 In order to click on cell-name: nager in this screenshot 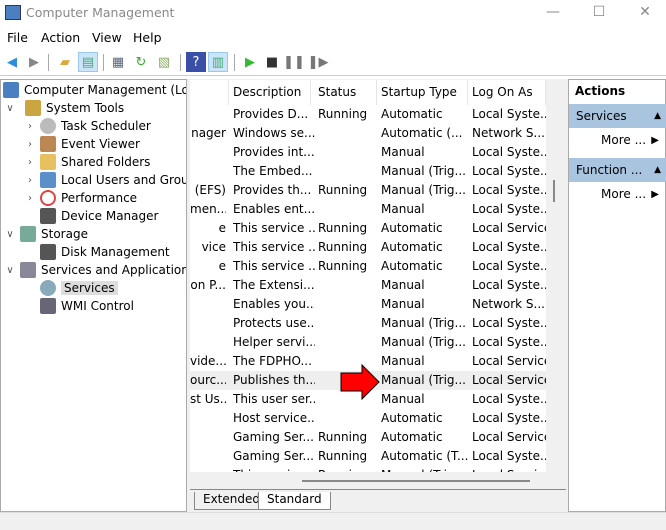, I will do `click(208, 133)`.